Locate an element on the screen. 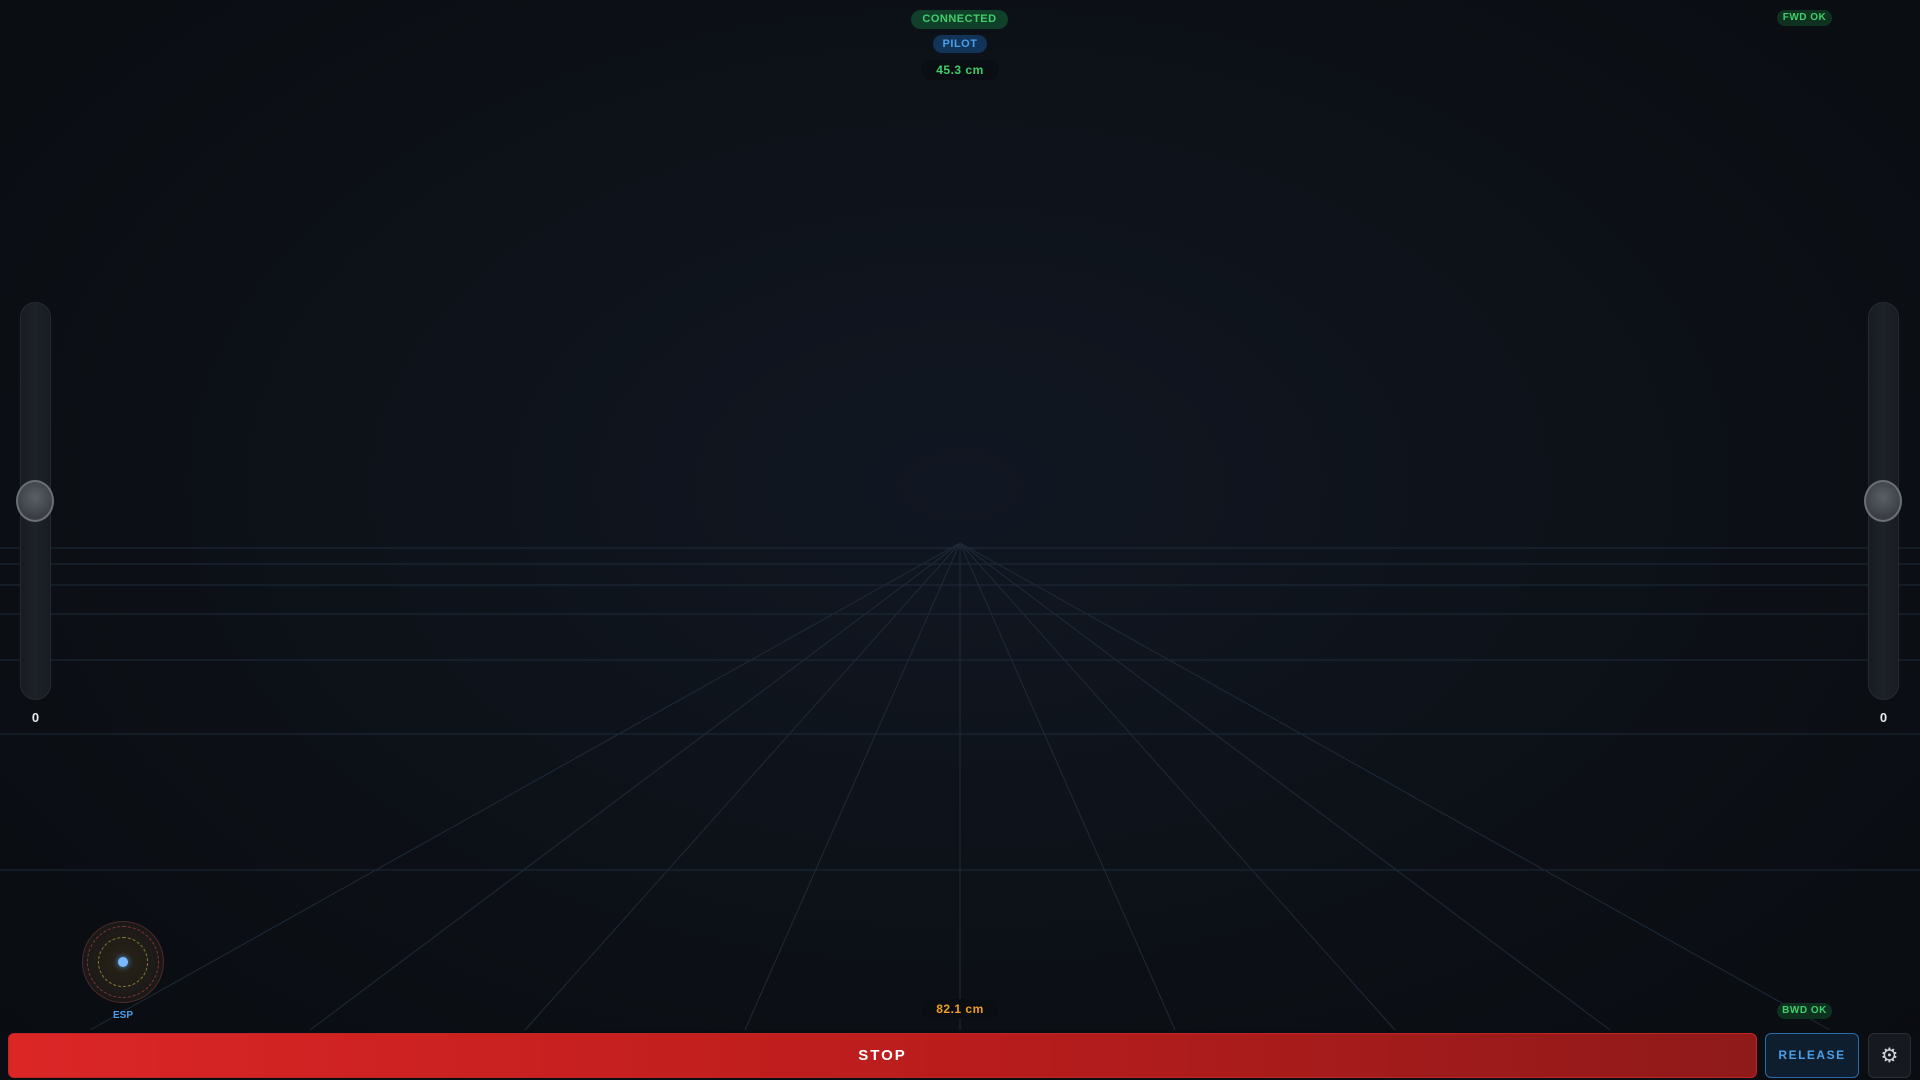  right-slider-value: 0 is located at coordinates (1883, 717).